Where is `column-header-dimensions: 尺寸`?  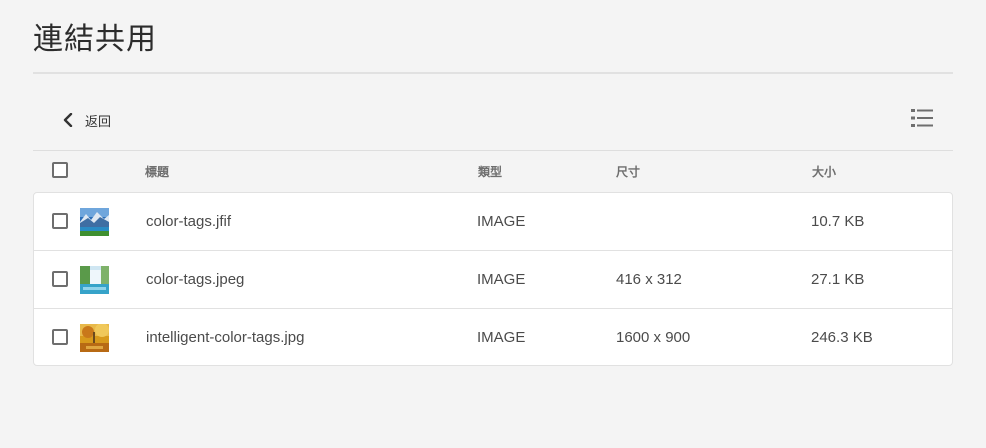
column-header-dimensions: 尺寸 is located at coordinates (628, 171).